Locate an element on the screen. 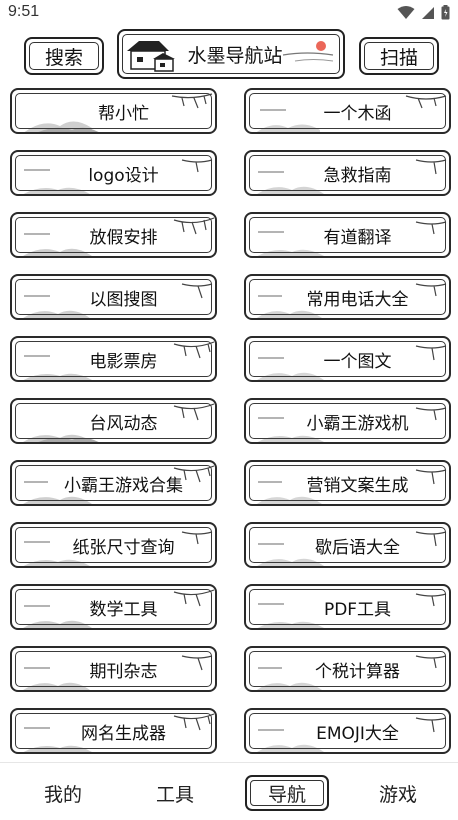 The width and height of the screenshot is (458, 820). scan-button-label: 扫描 is located at coordinates (398, 57).